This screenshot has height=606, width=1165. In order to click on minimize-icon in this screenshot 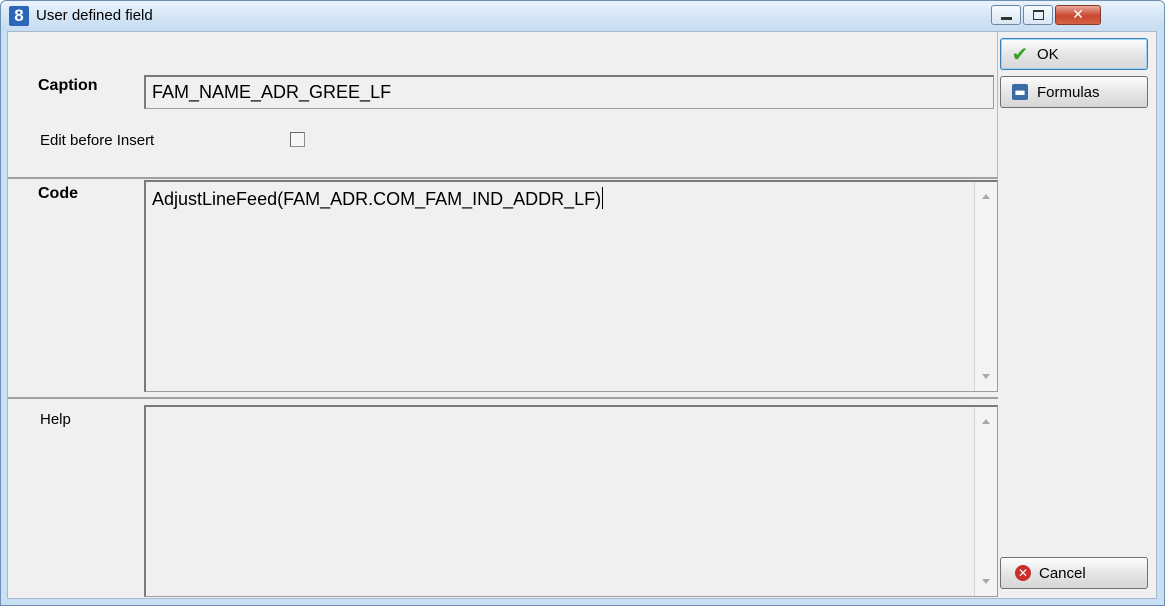, I will do `click(1006, 18)`.